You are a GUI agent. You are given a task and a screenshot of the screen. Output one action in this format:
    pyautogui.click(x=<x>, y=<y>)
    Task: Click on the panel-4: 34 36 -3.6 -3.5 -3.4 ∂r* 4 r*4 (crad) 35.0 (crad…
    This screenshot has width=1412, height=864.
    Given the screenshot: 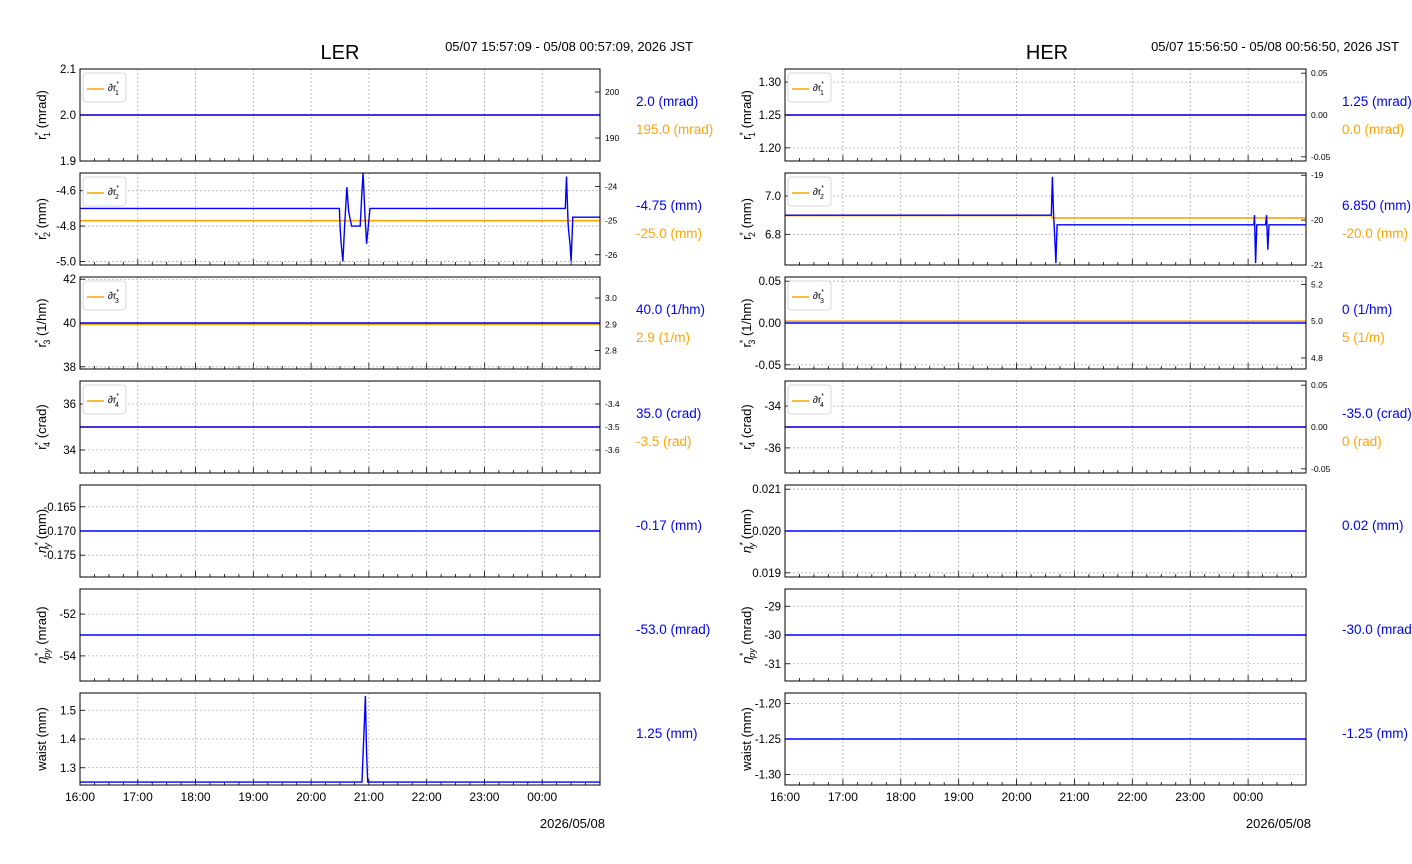 What is the action you would take?
    pyautogui.click(x=367, y=427)
    